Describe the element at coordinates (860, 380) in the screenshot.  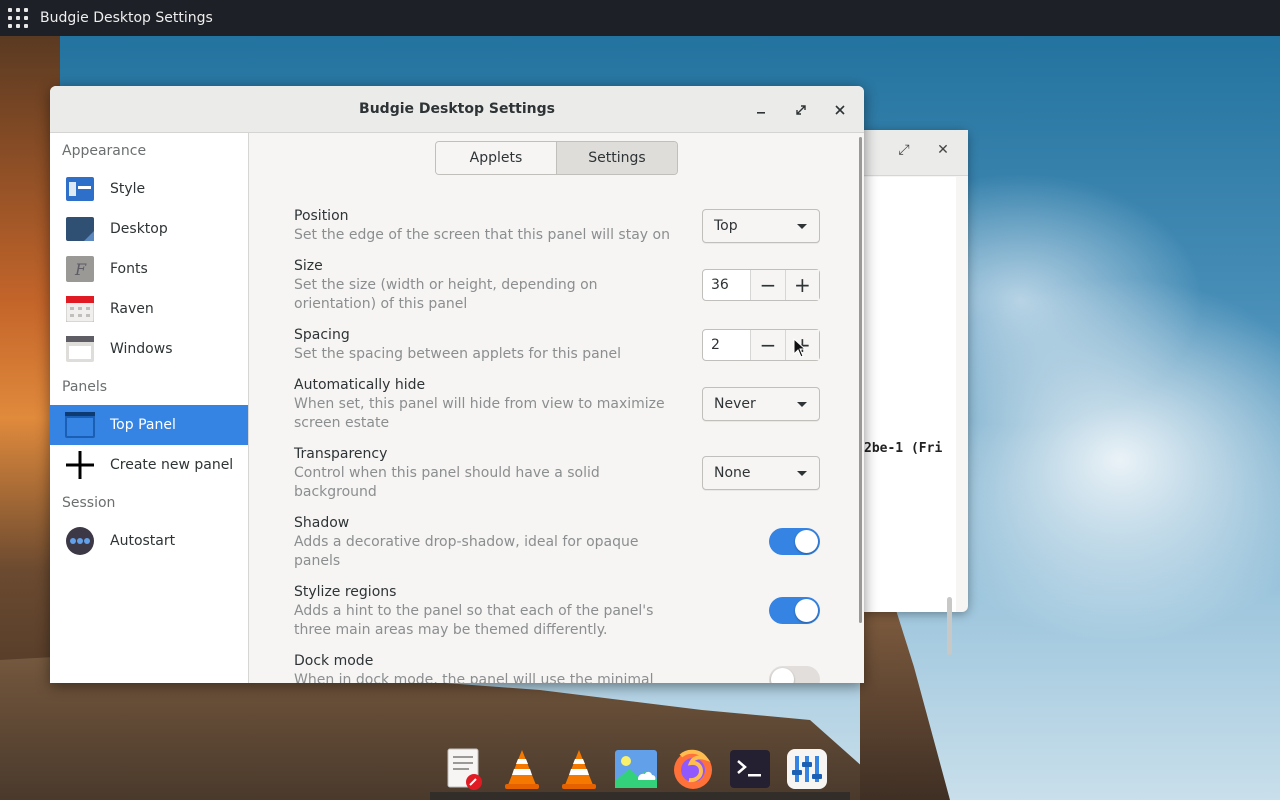
I see `content-scrollbar` at that location.